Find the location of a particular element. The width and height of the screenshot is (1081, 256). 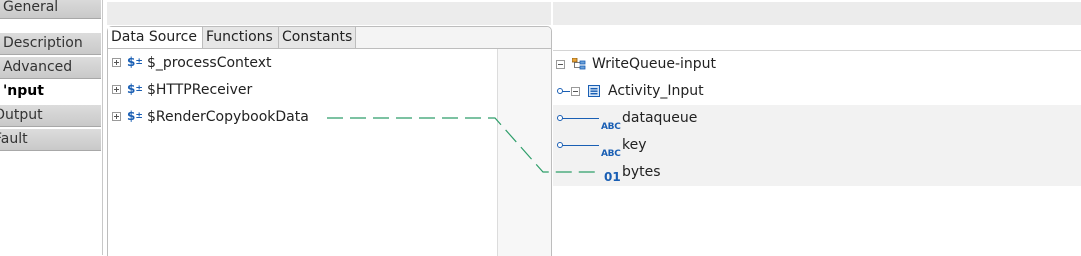

source-item-label: $HTTPReceiver is located at coordinates (200, 90).